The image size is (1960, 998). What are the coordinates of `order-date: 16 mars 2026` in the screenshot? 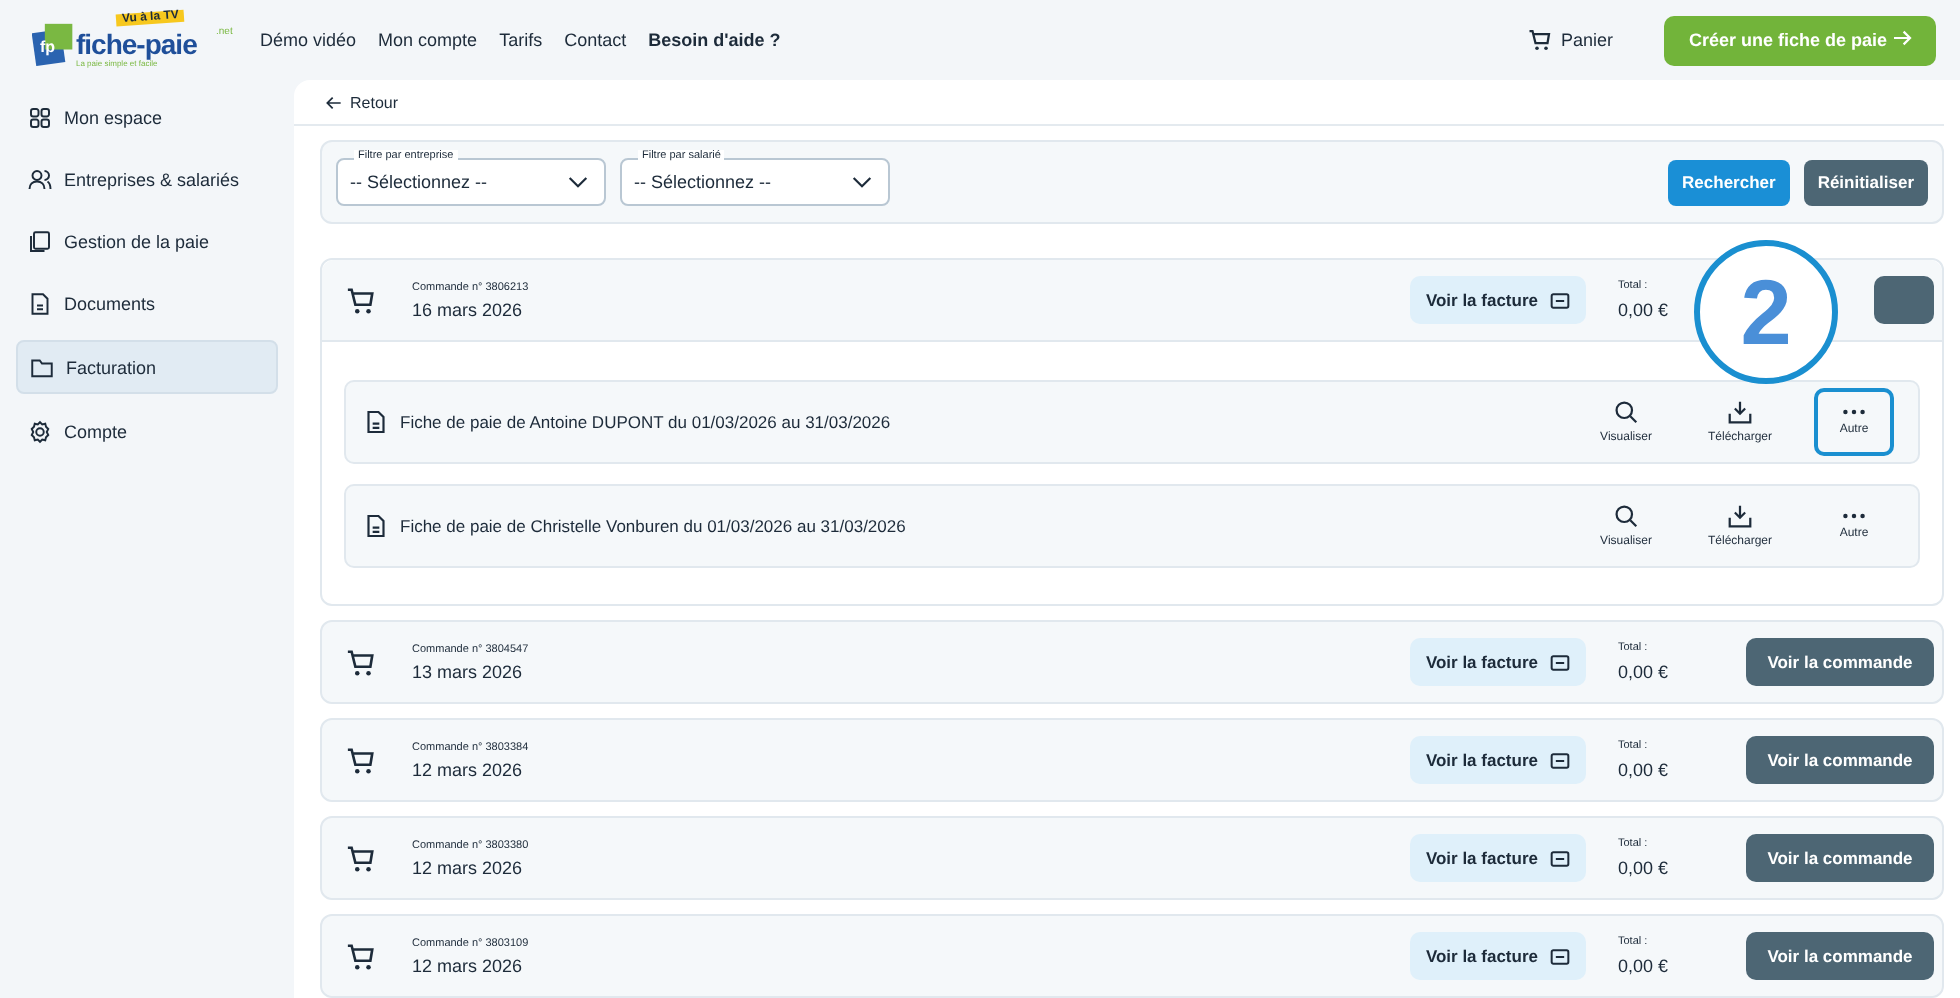 It's located at (468, 309).